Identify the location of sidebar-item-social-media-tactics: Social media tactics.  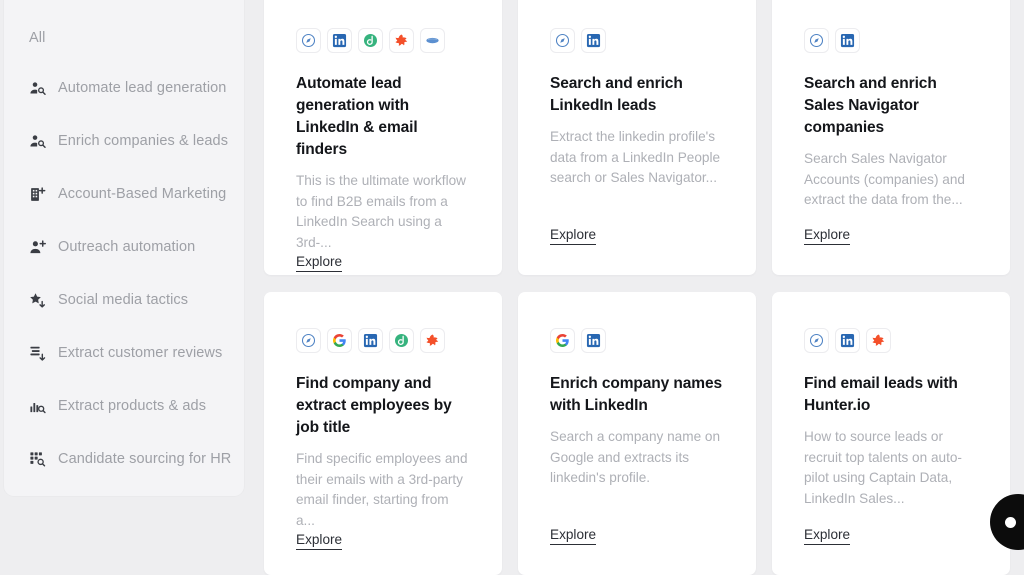
(124, 300).